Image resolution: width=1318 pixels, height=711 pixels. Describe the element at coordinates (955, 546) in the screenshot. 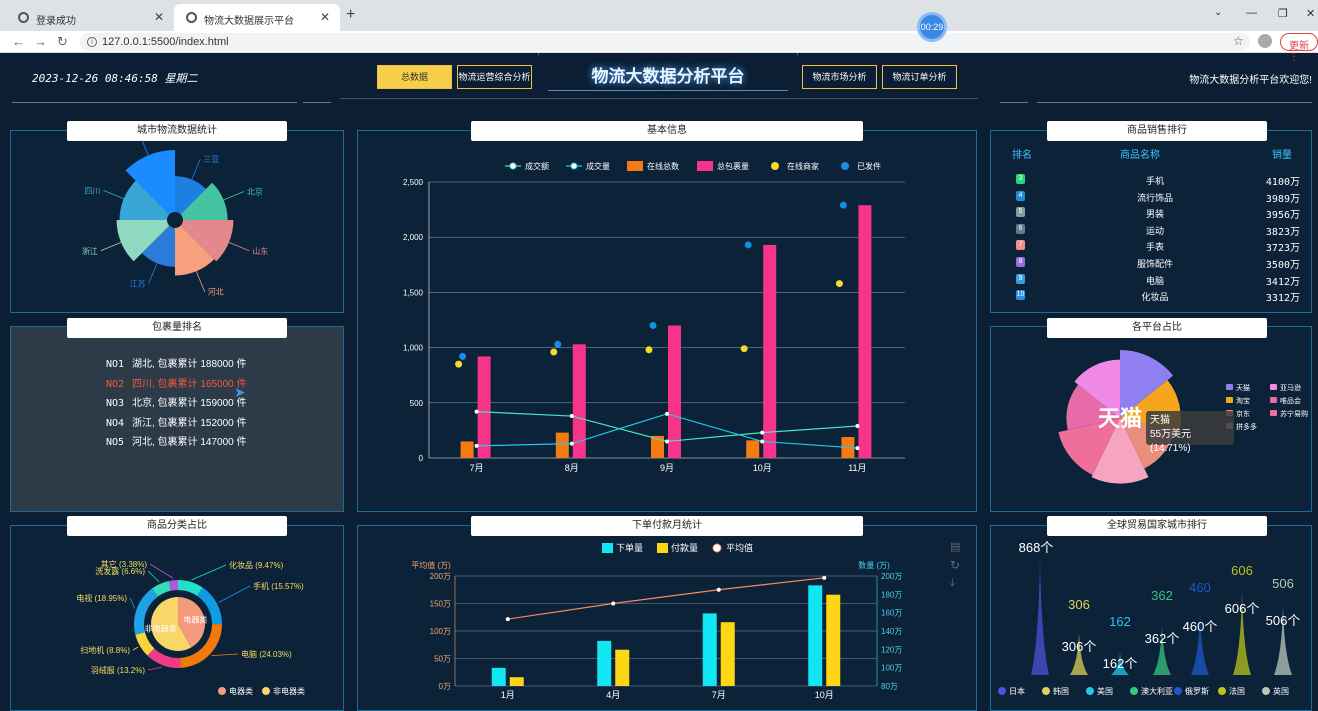

I see `data-view-icon: ▤` at that location.